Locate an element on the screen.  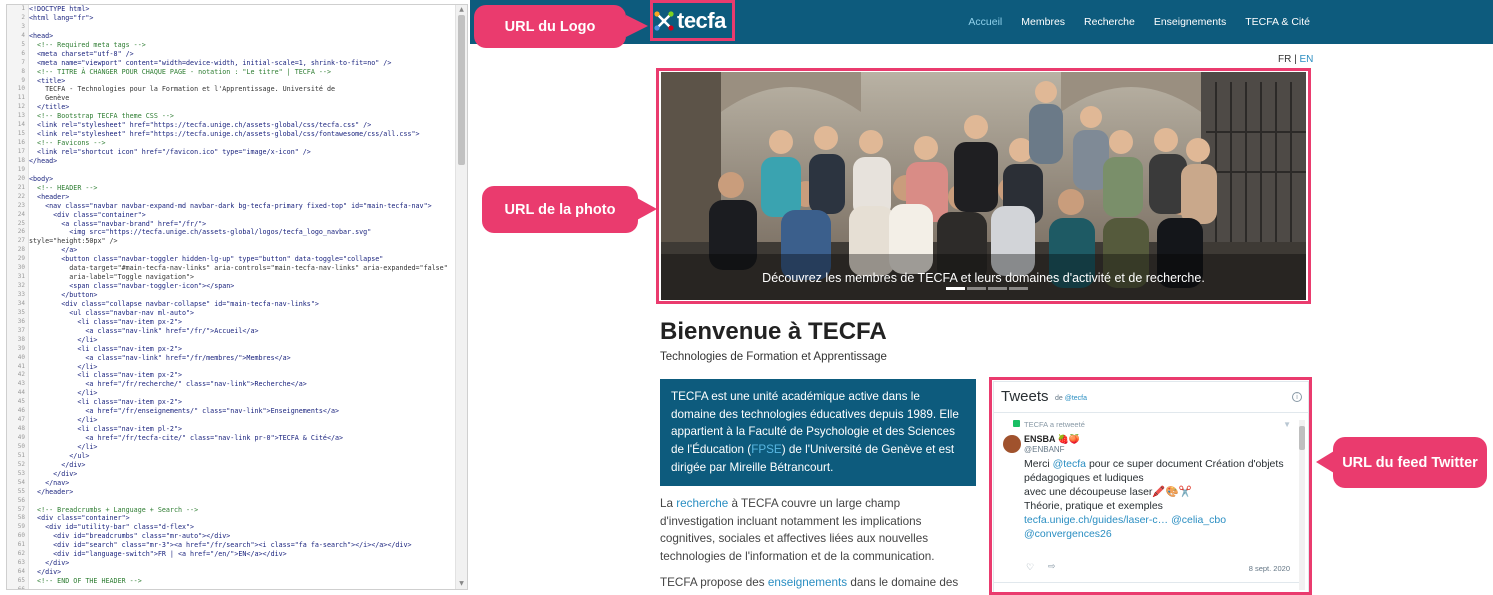
tweet-mention: @celia_cbo is located at coordinates (1197, 520).